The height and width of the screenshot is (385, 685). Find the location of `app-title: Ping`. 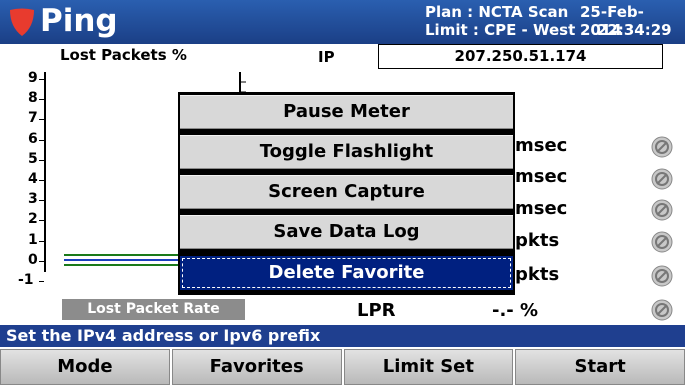

app-title: Ping is located at coordinates (79, 21).